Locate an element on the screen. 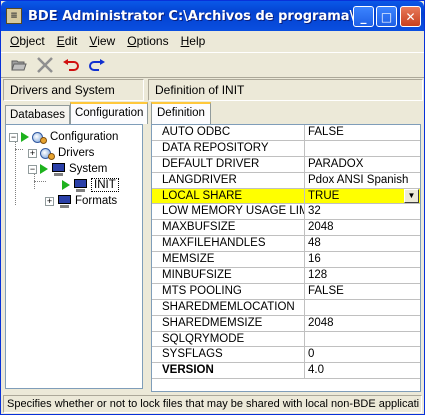  param-name: SHAREDMEMSIZE is located at coordinates (228, 323).